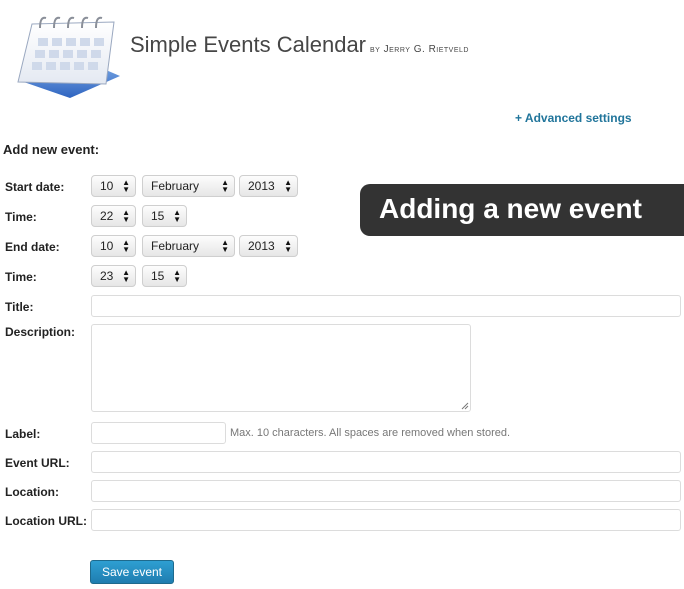 The image size is (684, 589). What do you see at coordinates (522, 210) in the screenshot?
I see `overlay-banner: Adding a new event` at bounding box center [522, 210].